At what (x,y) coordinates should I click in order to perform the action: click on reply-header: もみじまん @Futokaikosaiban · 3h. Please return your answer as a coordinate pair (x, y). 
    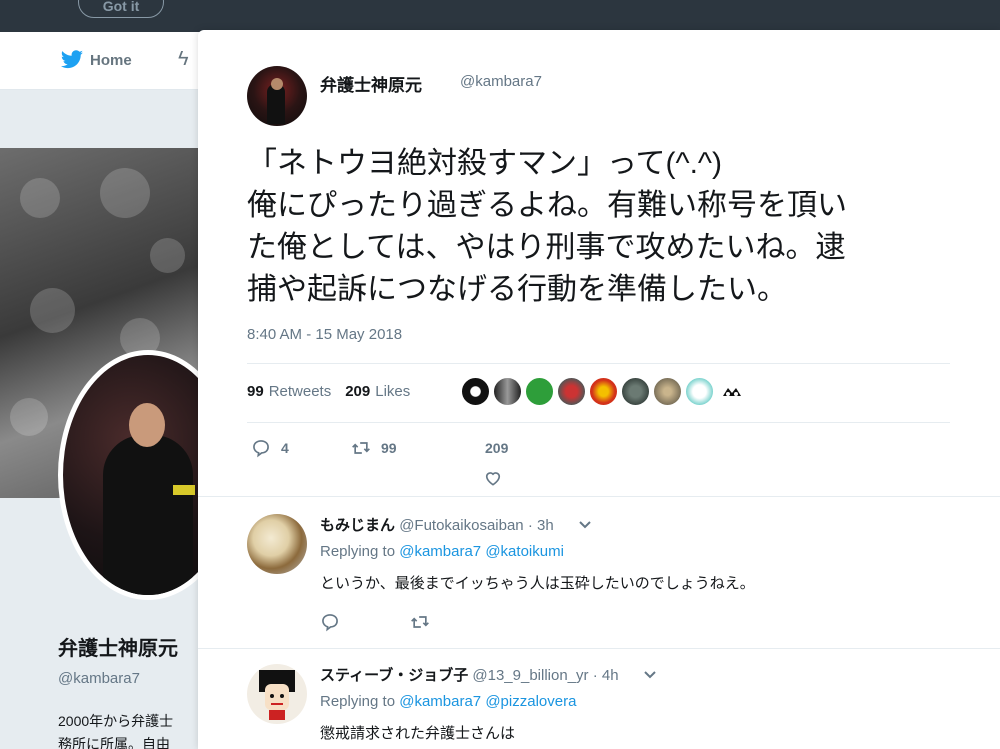
    Looking at the image, I should click on (456, 524).